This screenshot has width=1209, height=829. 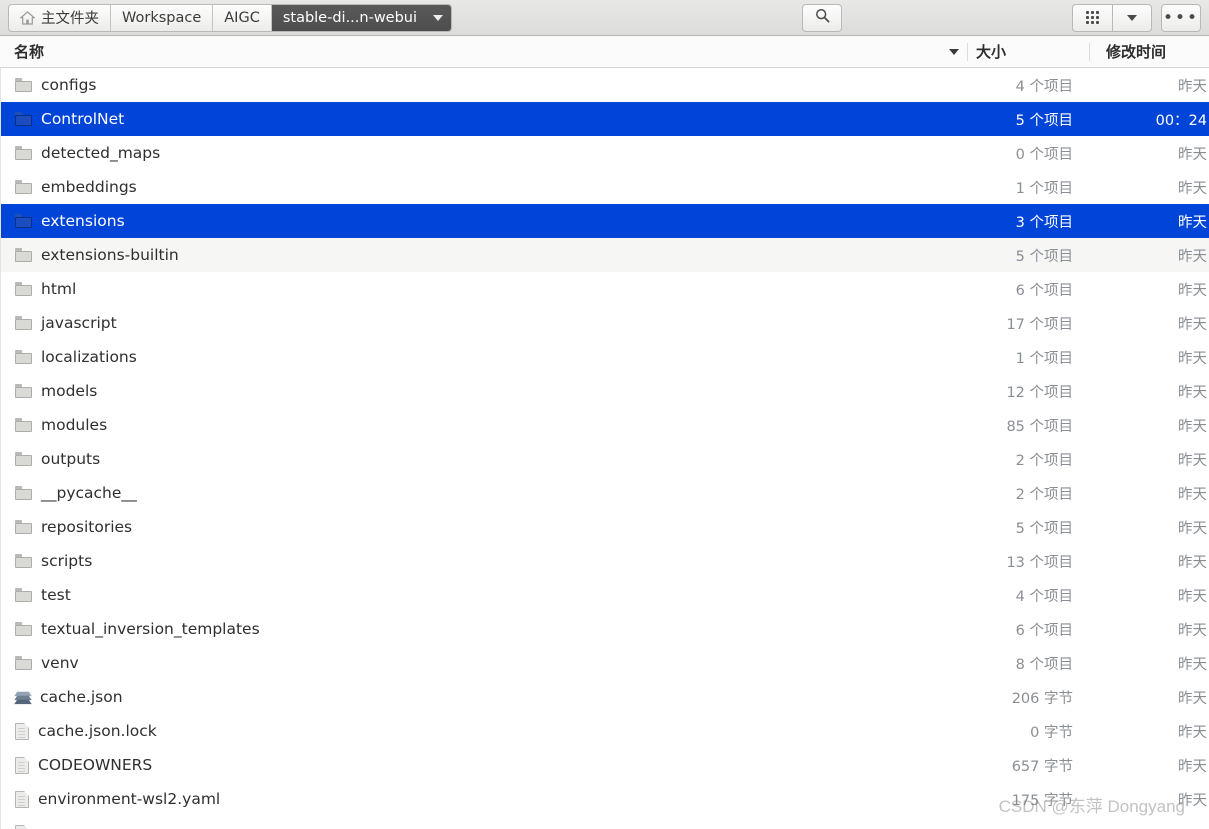 What do you see at coordinates (605, 153) in the screenshot?
I see `table-row: detected_maps 0 个项目 昨天` at bounding box center [605, 153].